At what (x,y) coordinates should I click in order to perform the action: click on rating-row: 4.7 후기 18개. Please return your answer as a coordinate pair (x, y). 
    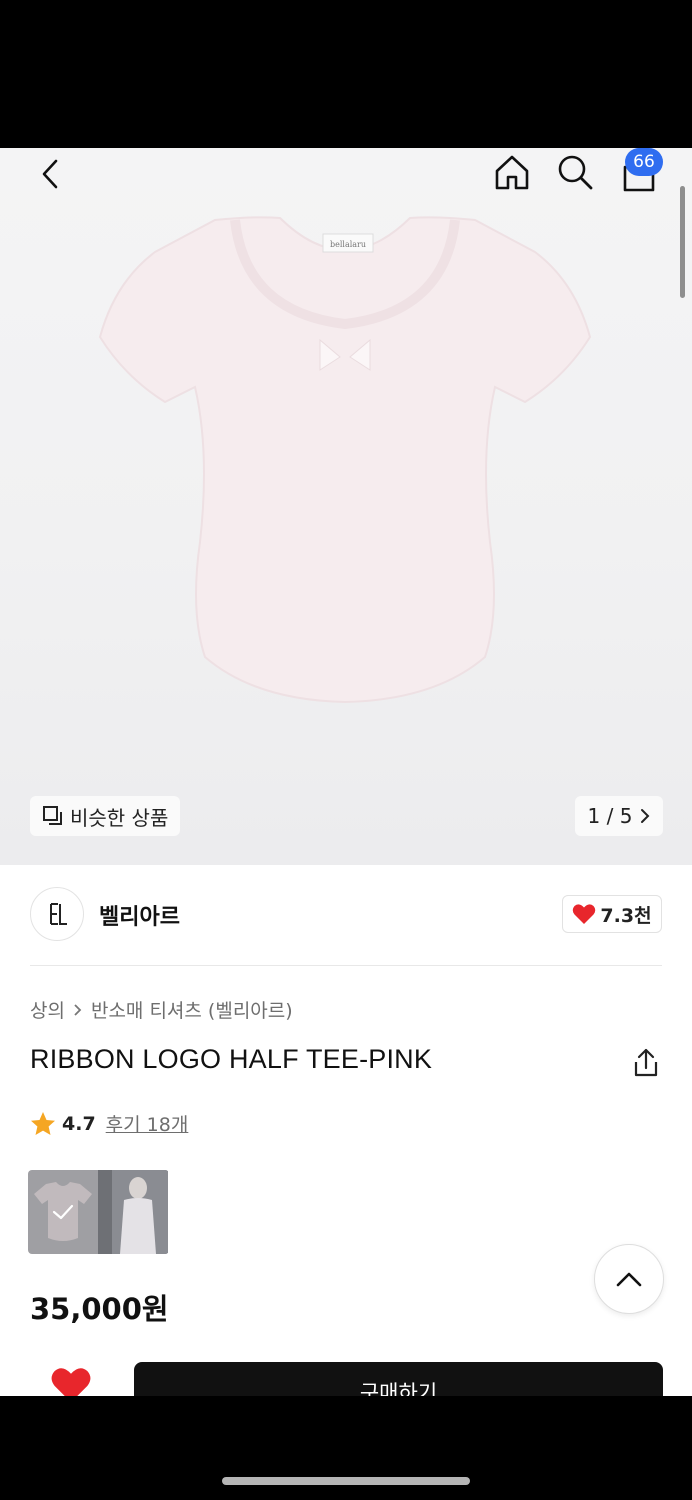
    Looking at the image, I should click on (109, 1123).